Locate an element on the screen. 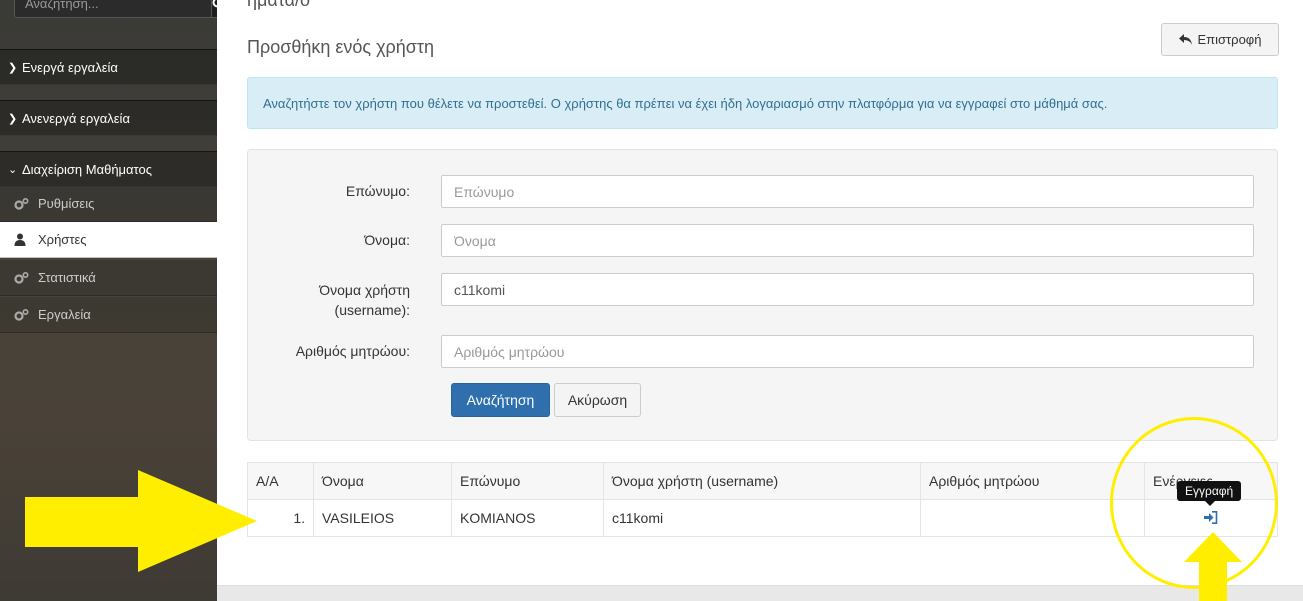 The height and width of the screenshot is (601, 1303). surname-label: Επώνυμο: is located at coordinates (377, 191).